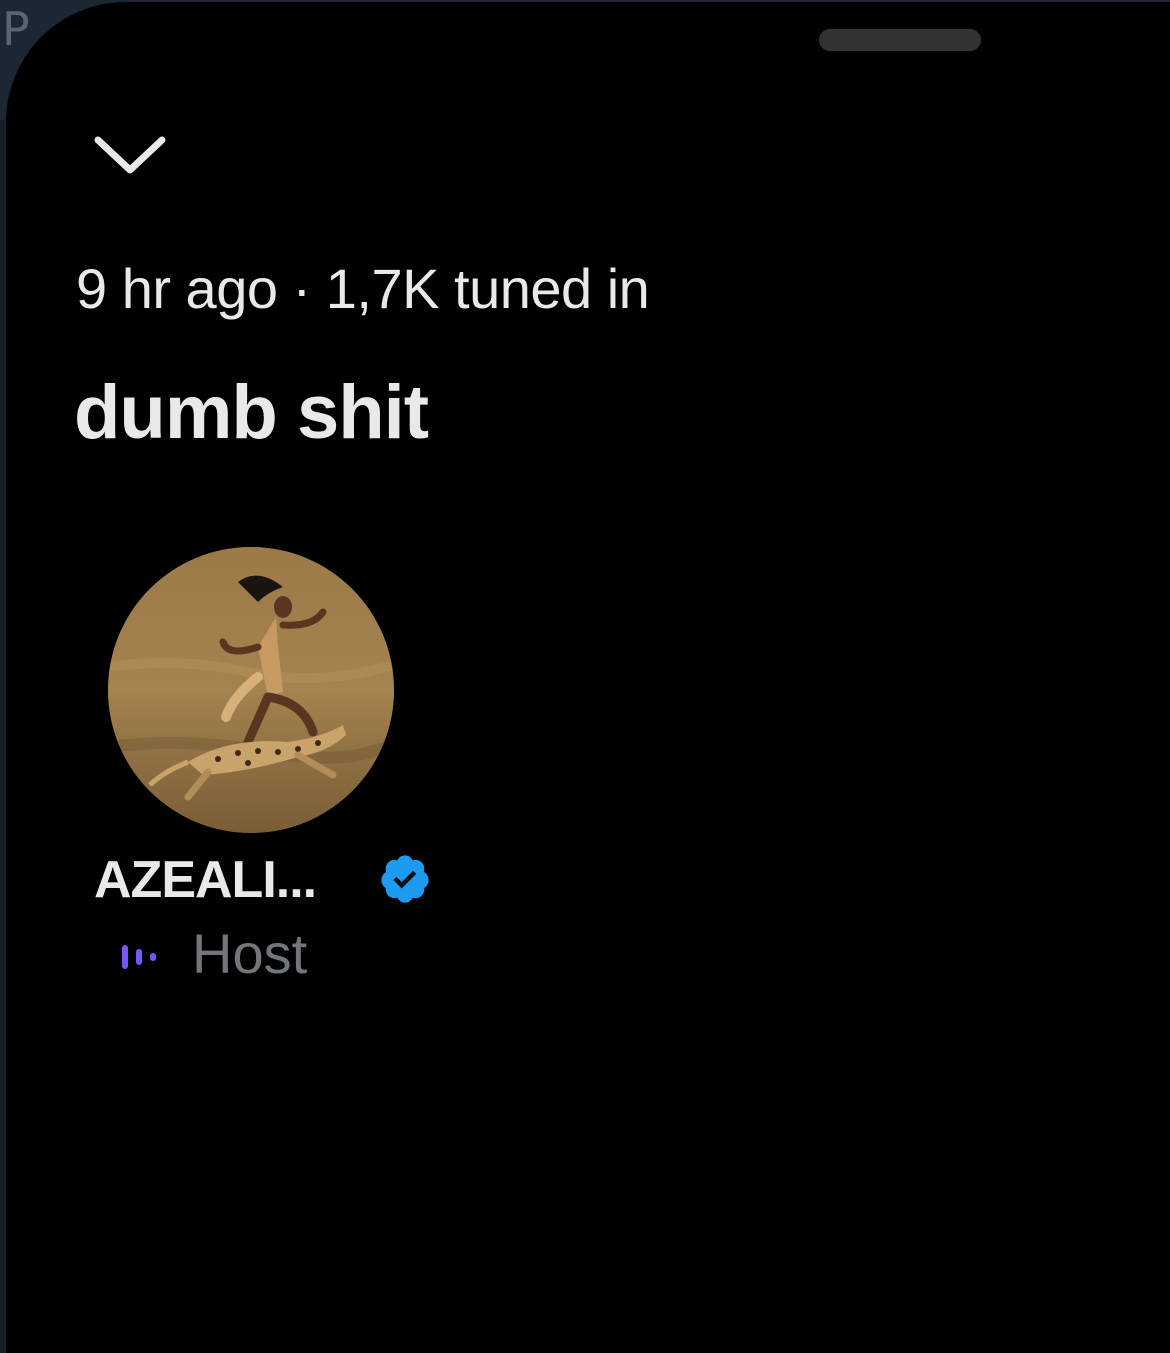 Image resolution: width=1170 pixels, height=1353 pixels. I want to click on chevron-down-icon, so click(130, 152).